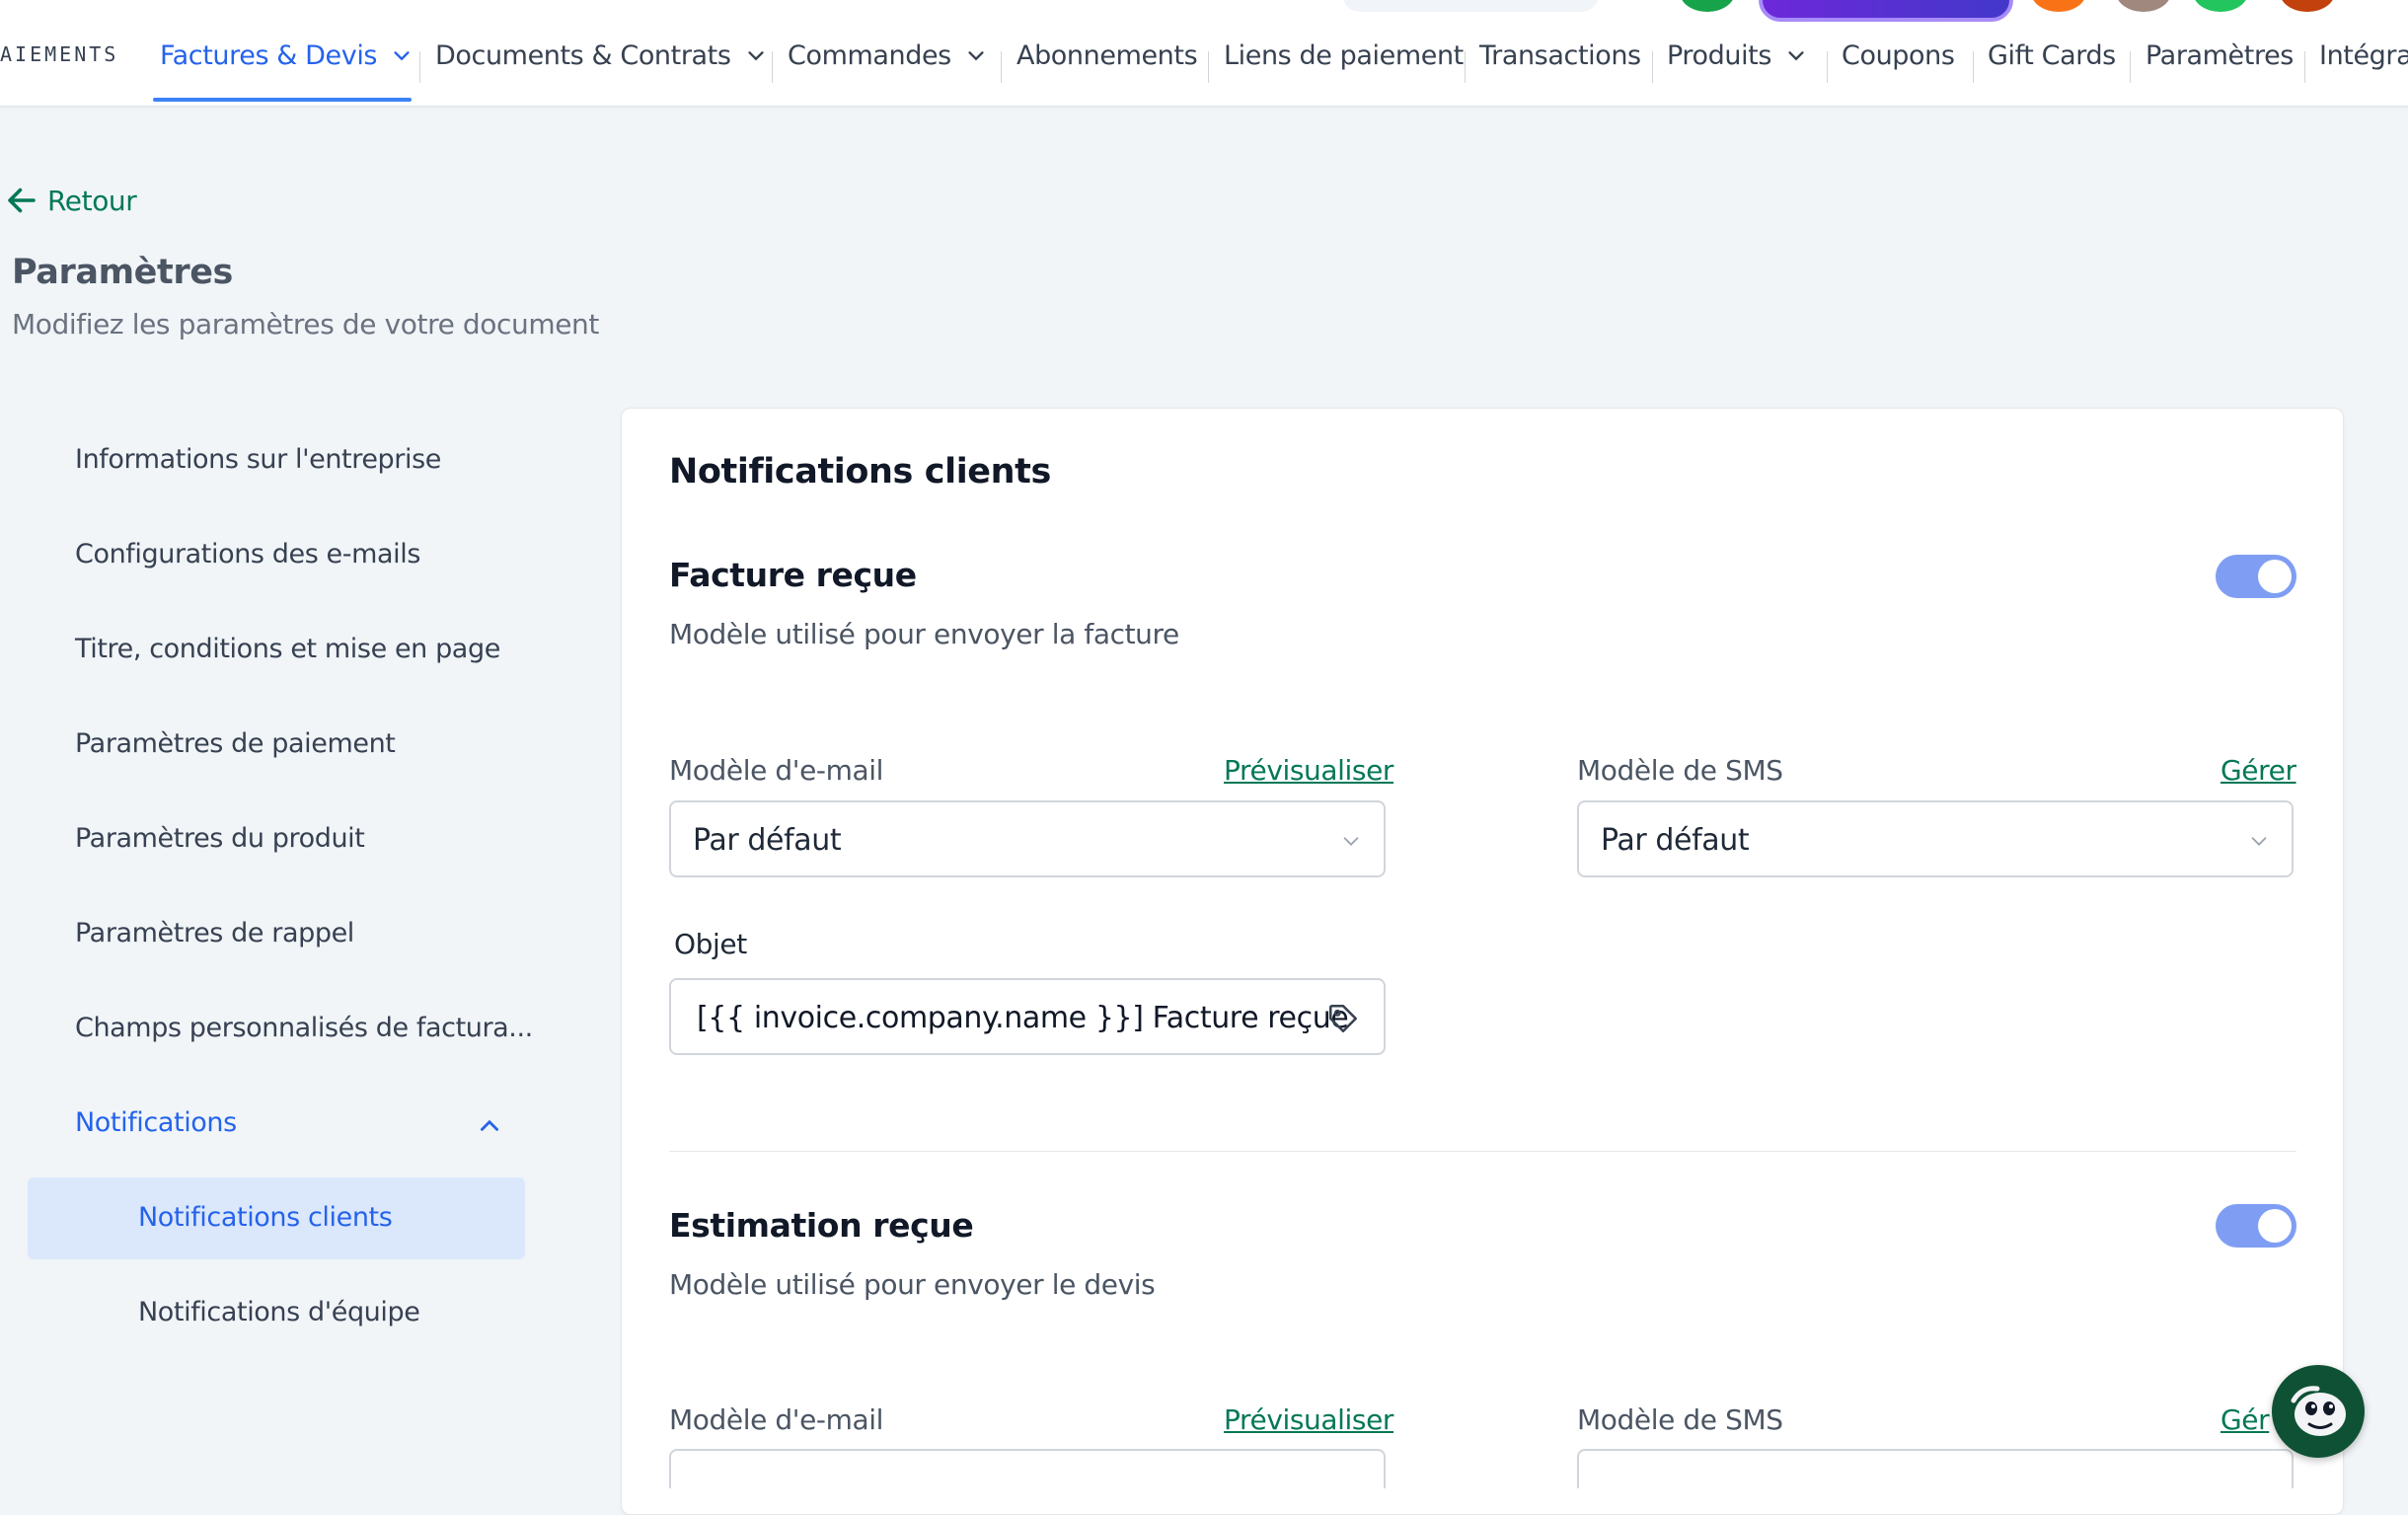  What do you see at coordinates (22, 200) in the screenshot?
I see `arrow-left-icon` at bounding box center [22, 200].